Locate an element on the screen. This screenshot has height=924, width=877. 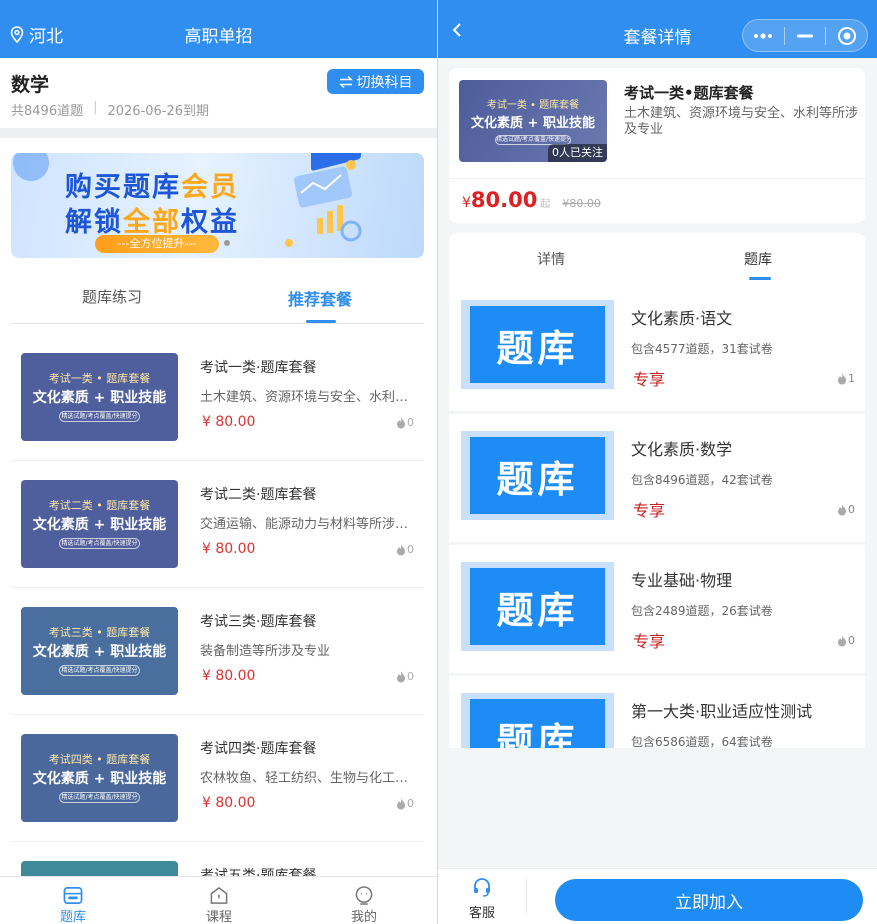
close-miniapp-button is located at coordinates (846, 35).